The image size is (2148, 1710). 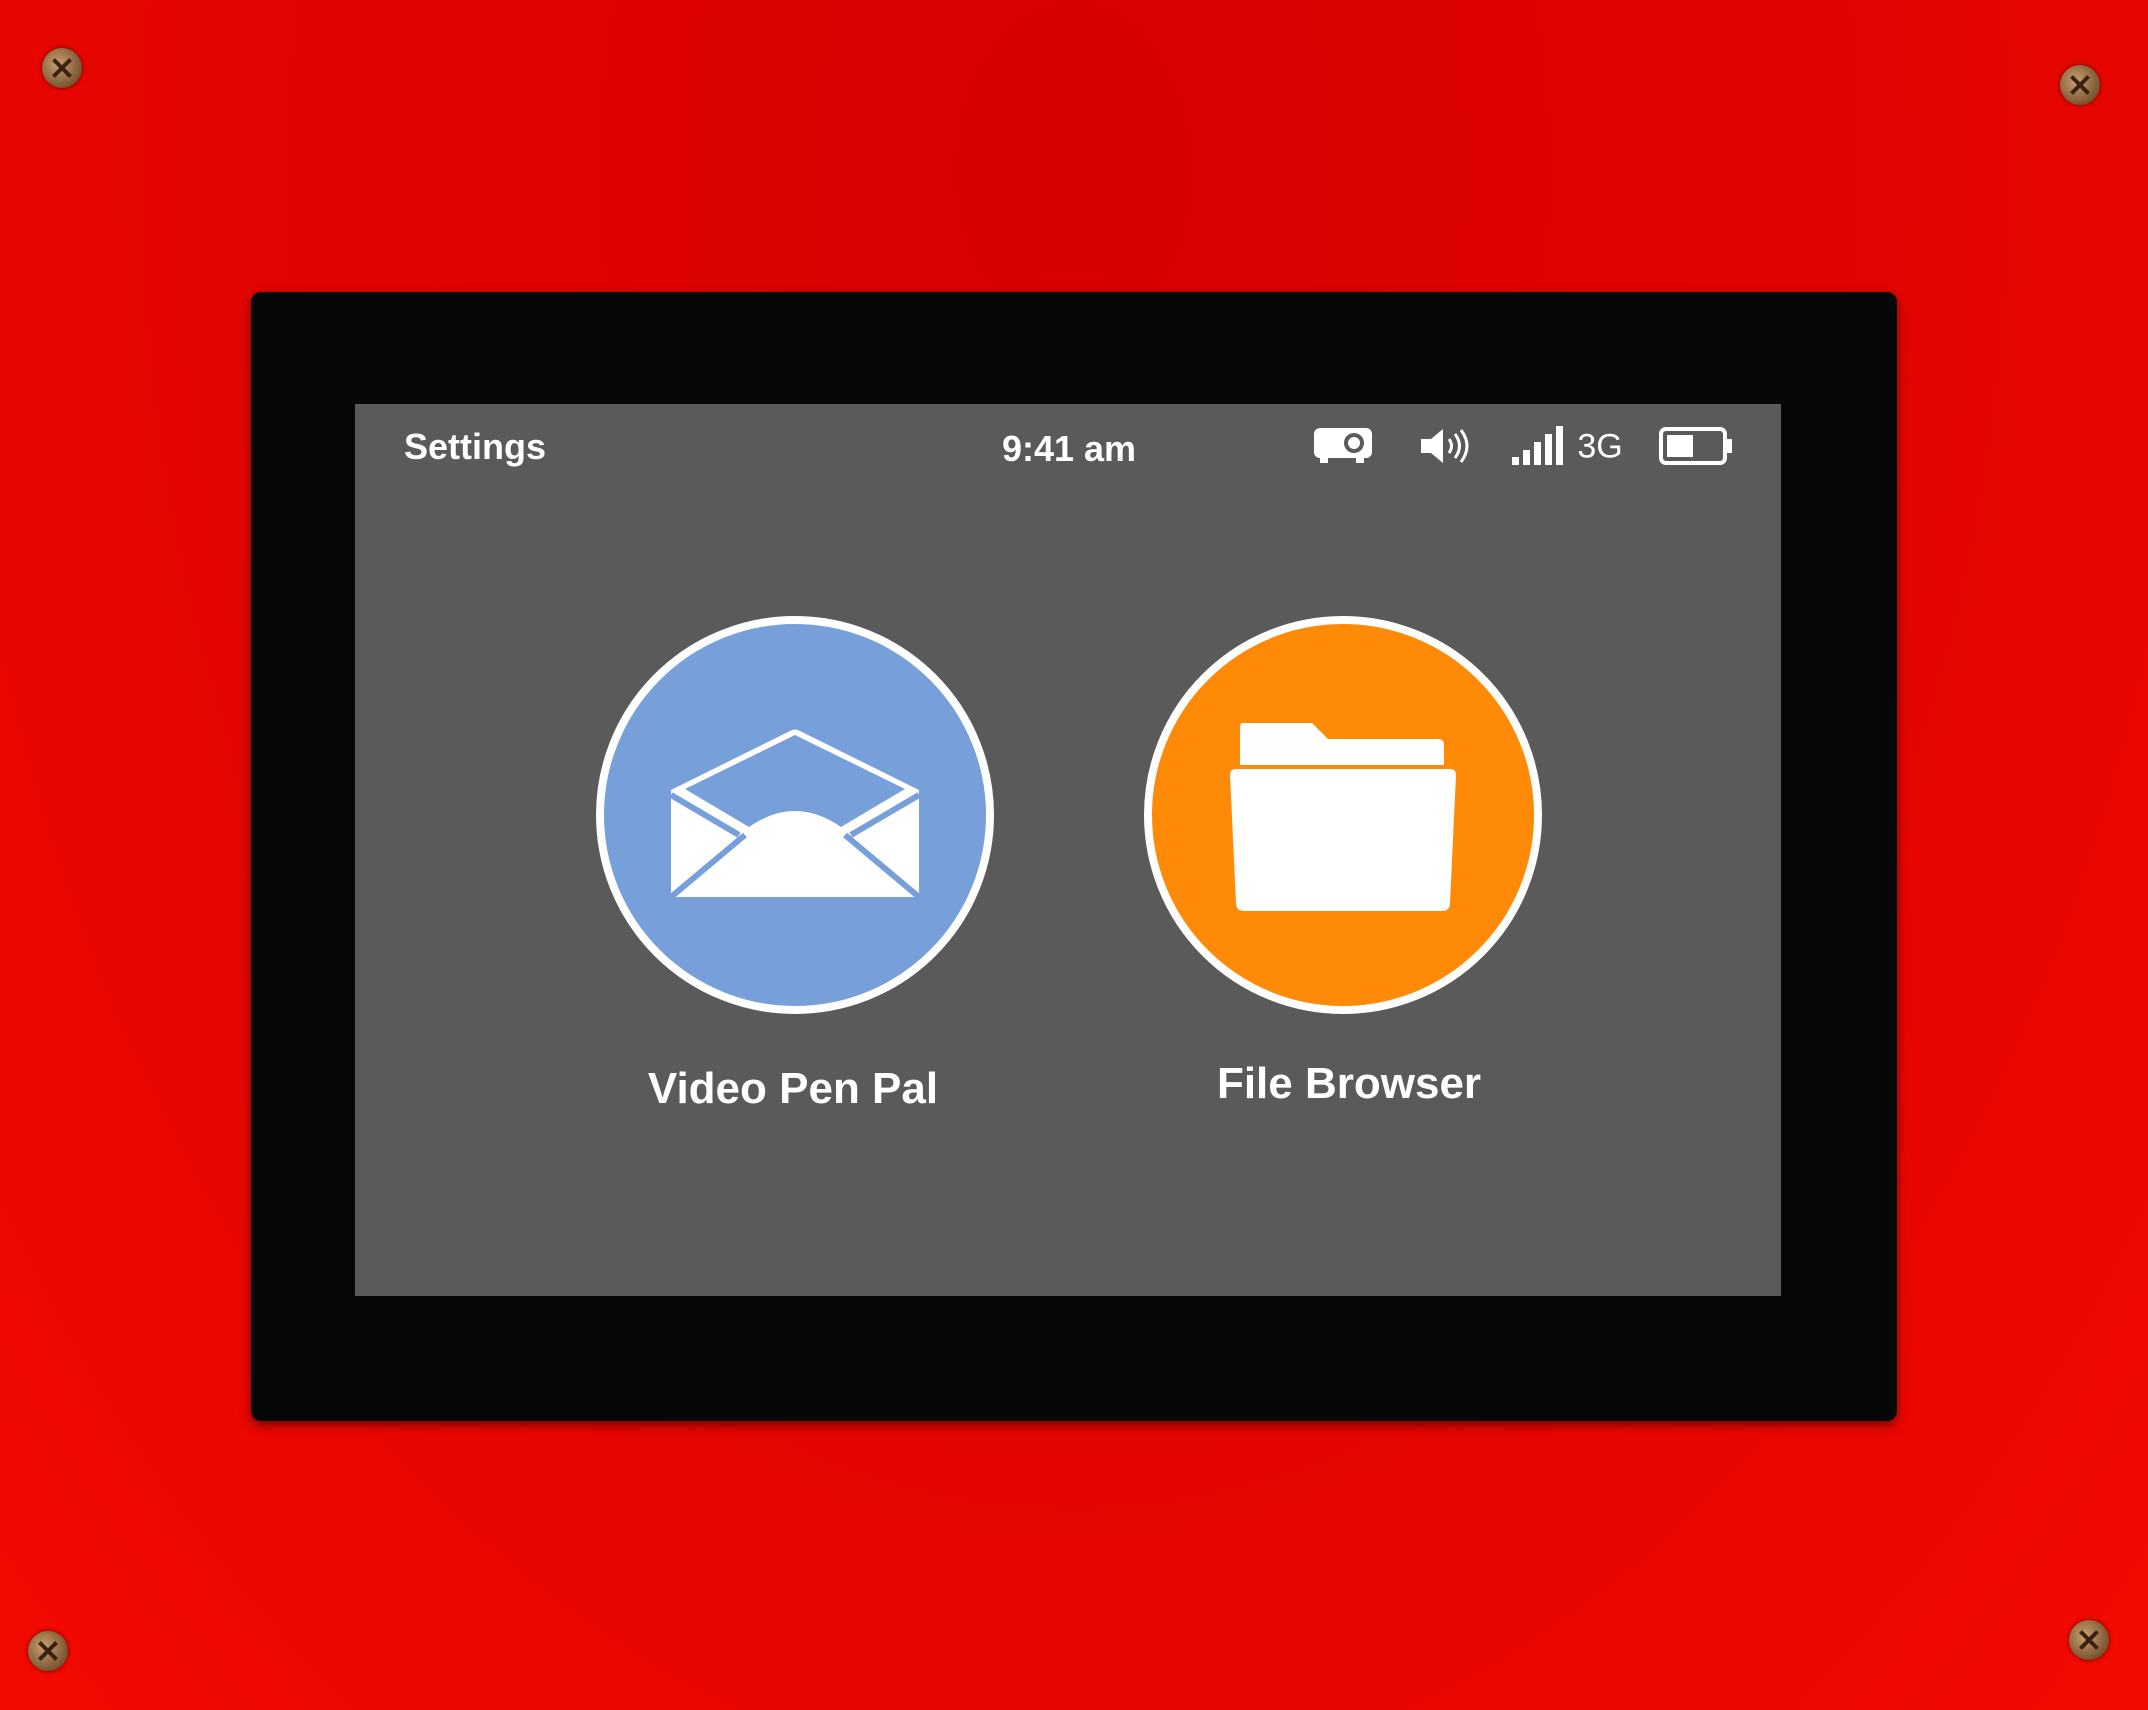 What do you see at coordinates (475, 447) in the screenshot?
I see `settings-button: Settings` at bounding box center [475, 447].